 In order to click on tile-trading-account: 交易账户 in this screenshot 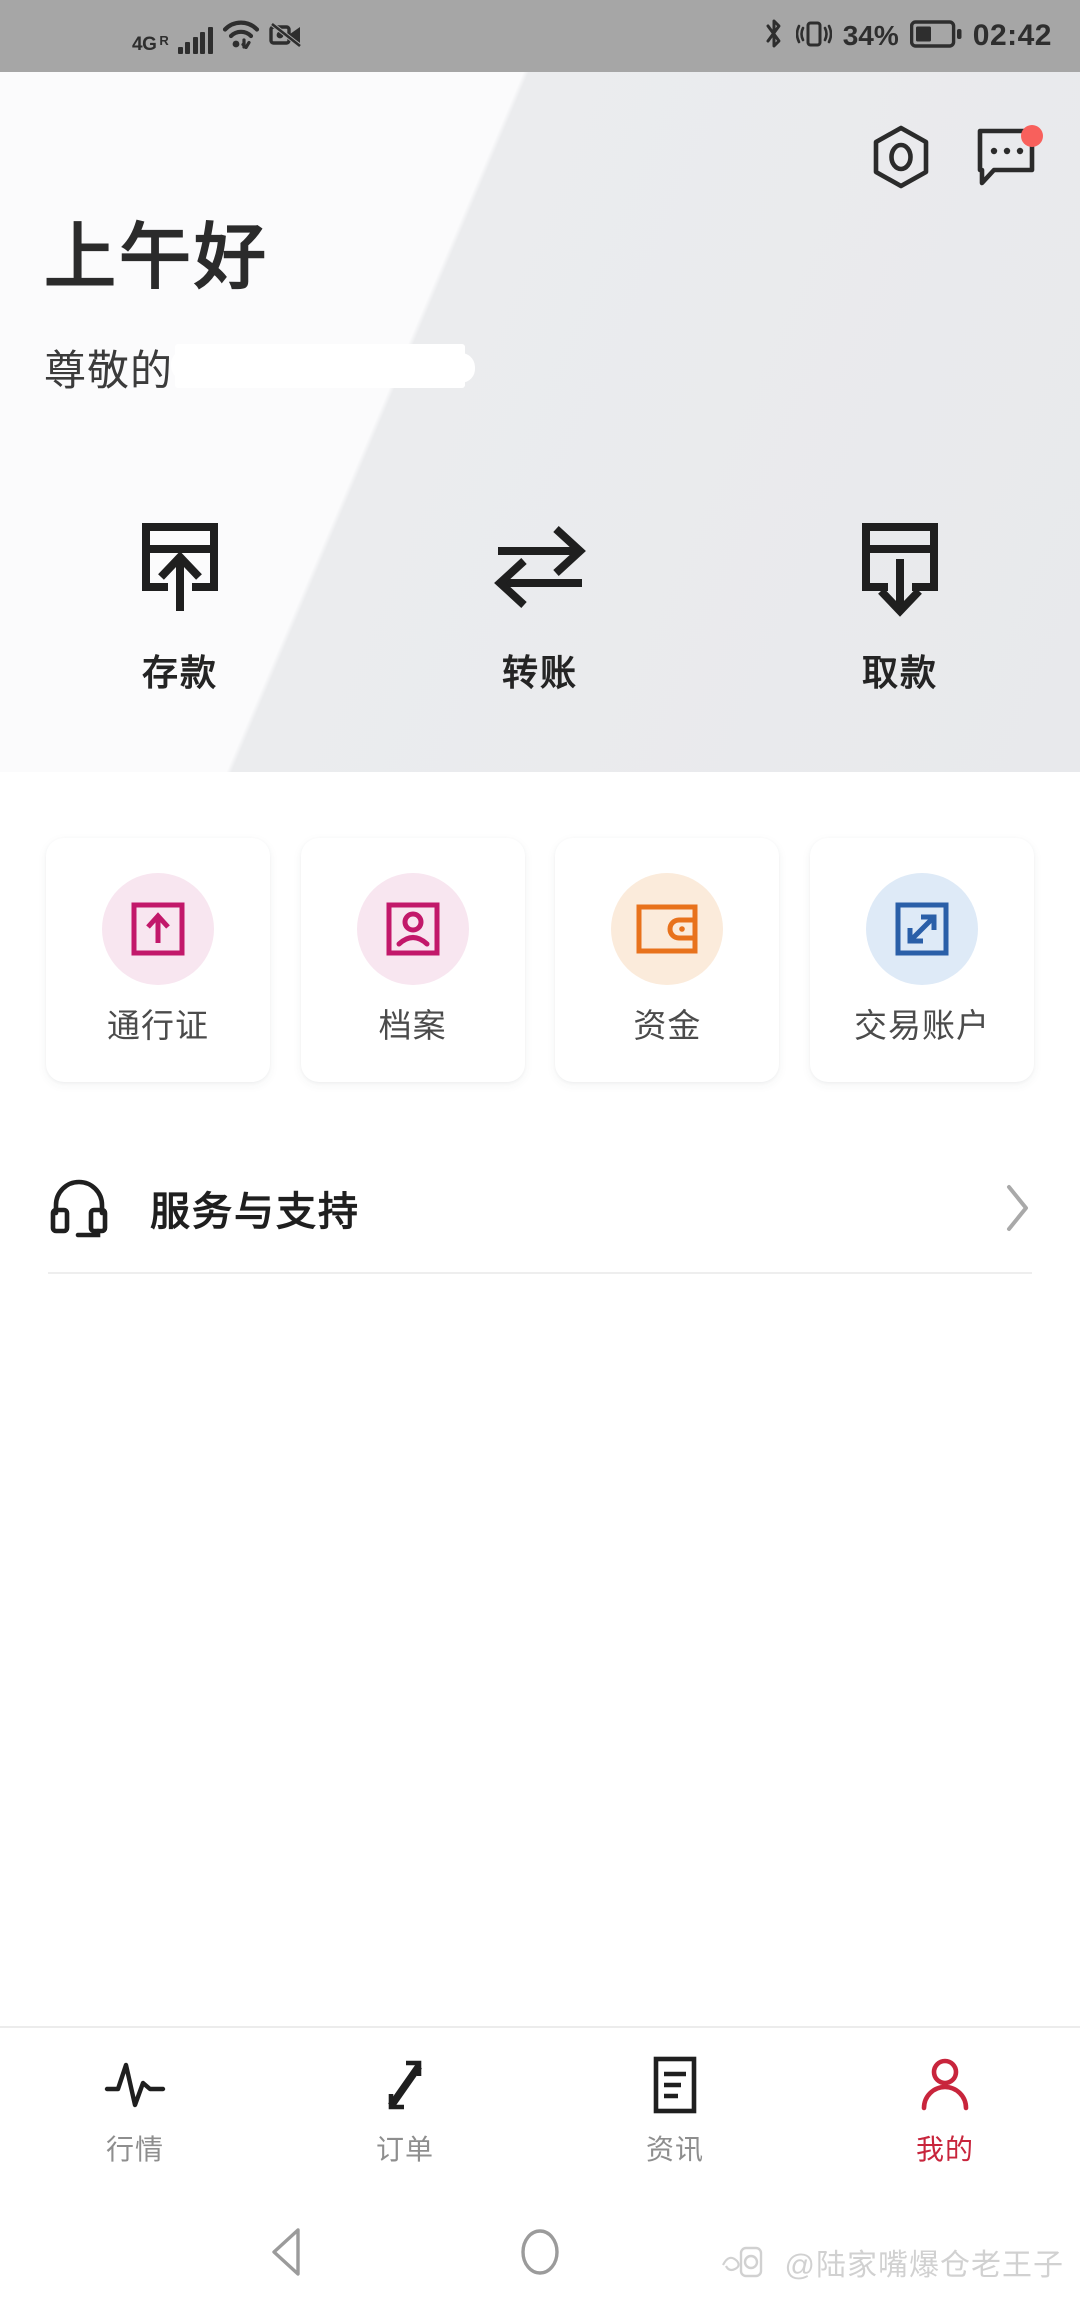, I will do `click(921, 960)`.